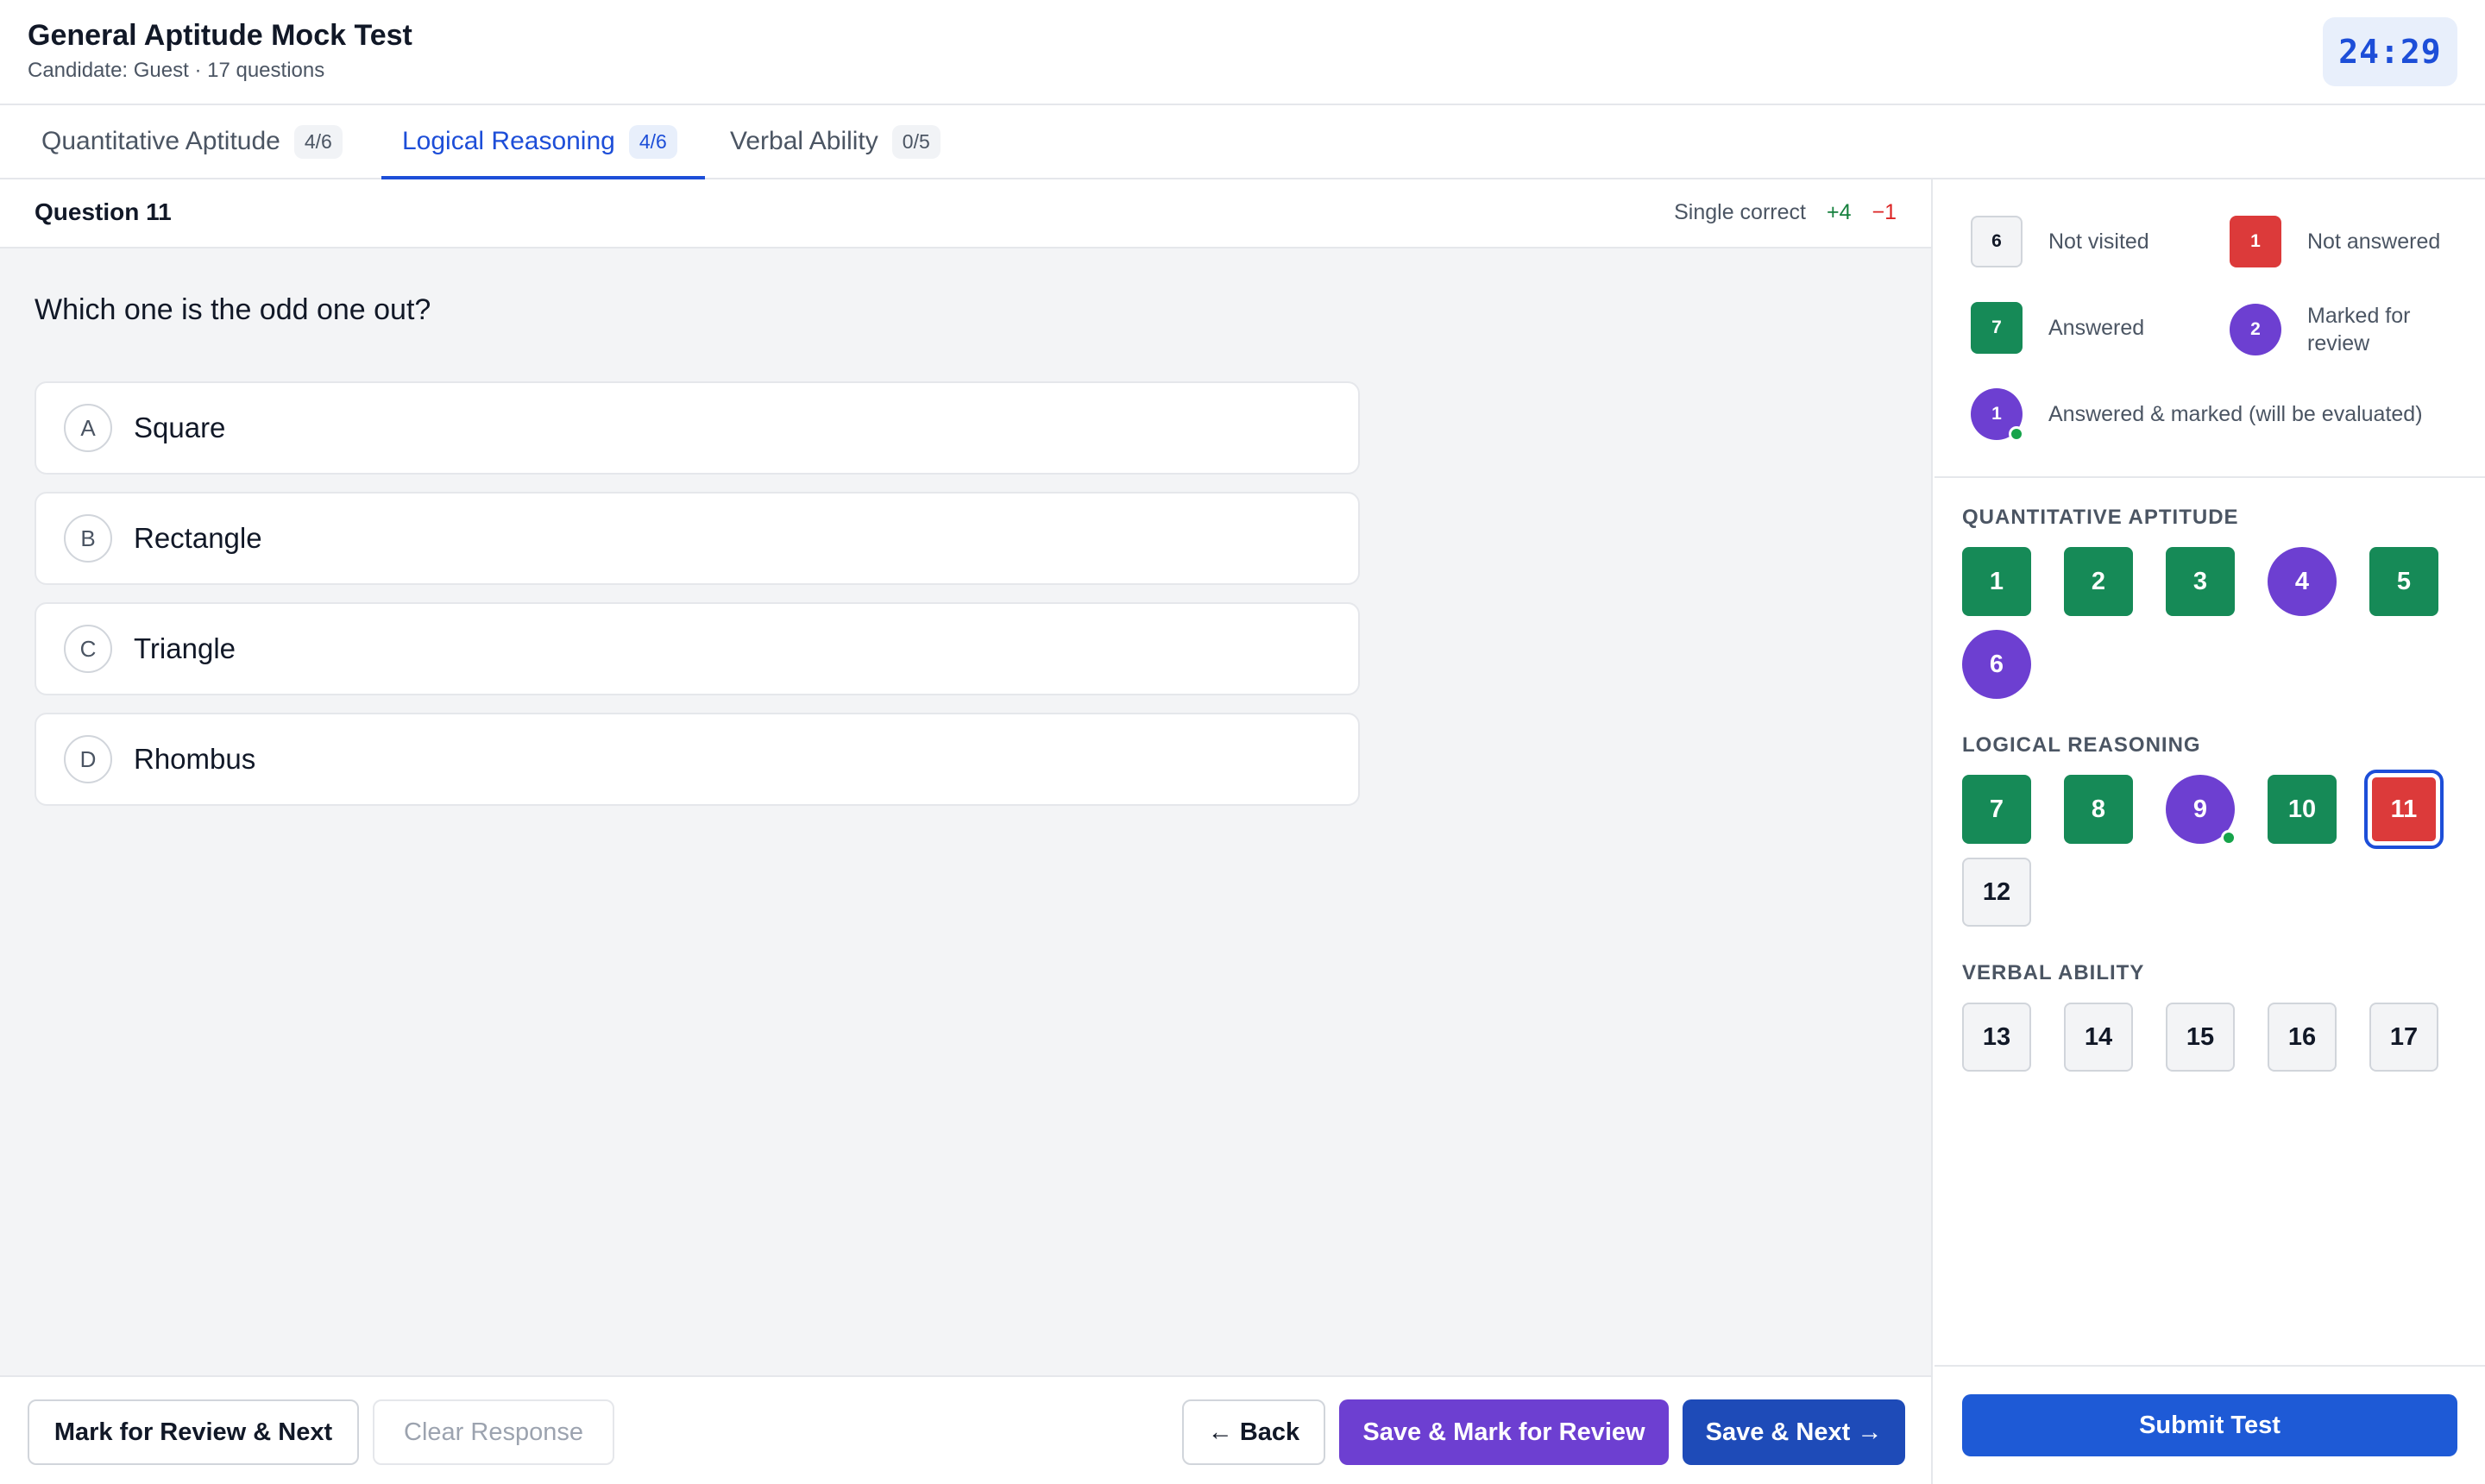 The height and width of the screenshot is (1484, 2485). Describe the element at coordinates (2098, 1037) in the screenshot. I see `palette-question-14: 14` at that location.